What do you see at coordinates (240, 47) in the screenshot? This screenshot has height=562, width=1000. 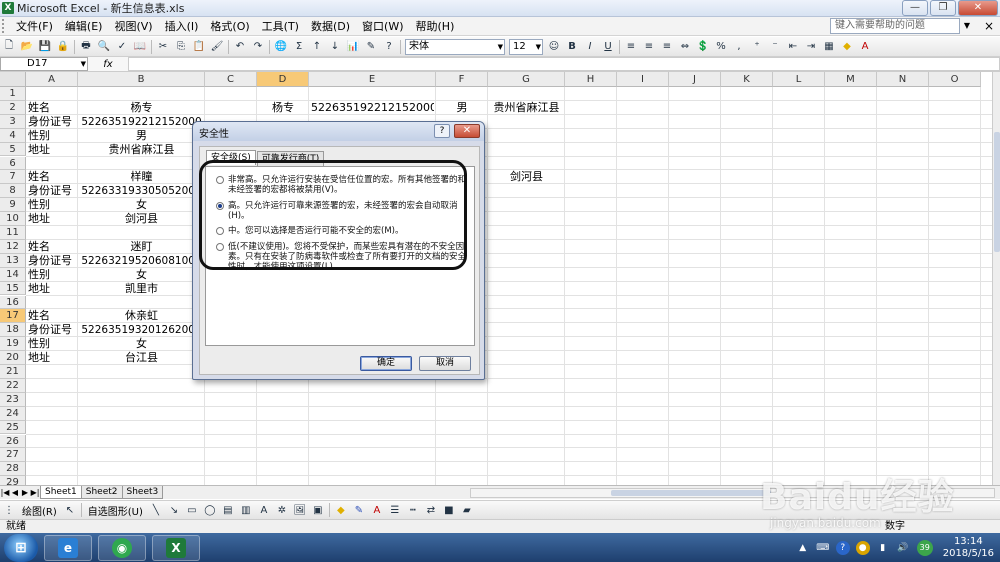 I see `undo-icon: ↶` at bounding box center [240, 47].